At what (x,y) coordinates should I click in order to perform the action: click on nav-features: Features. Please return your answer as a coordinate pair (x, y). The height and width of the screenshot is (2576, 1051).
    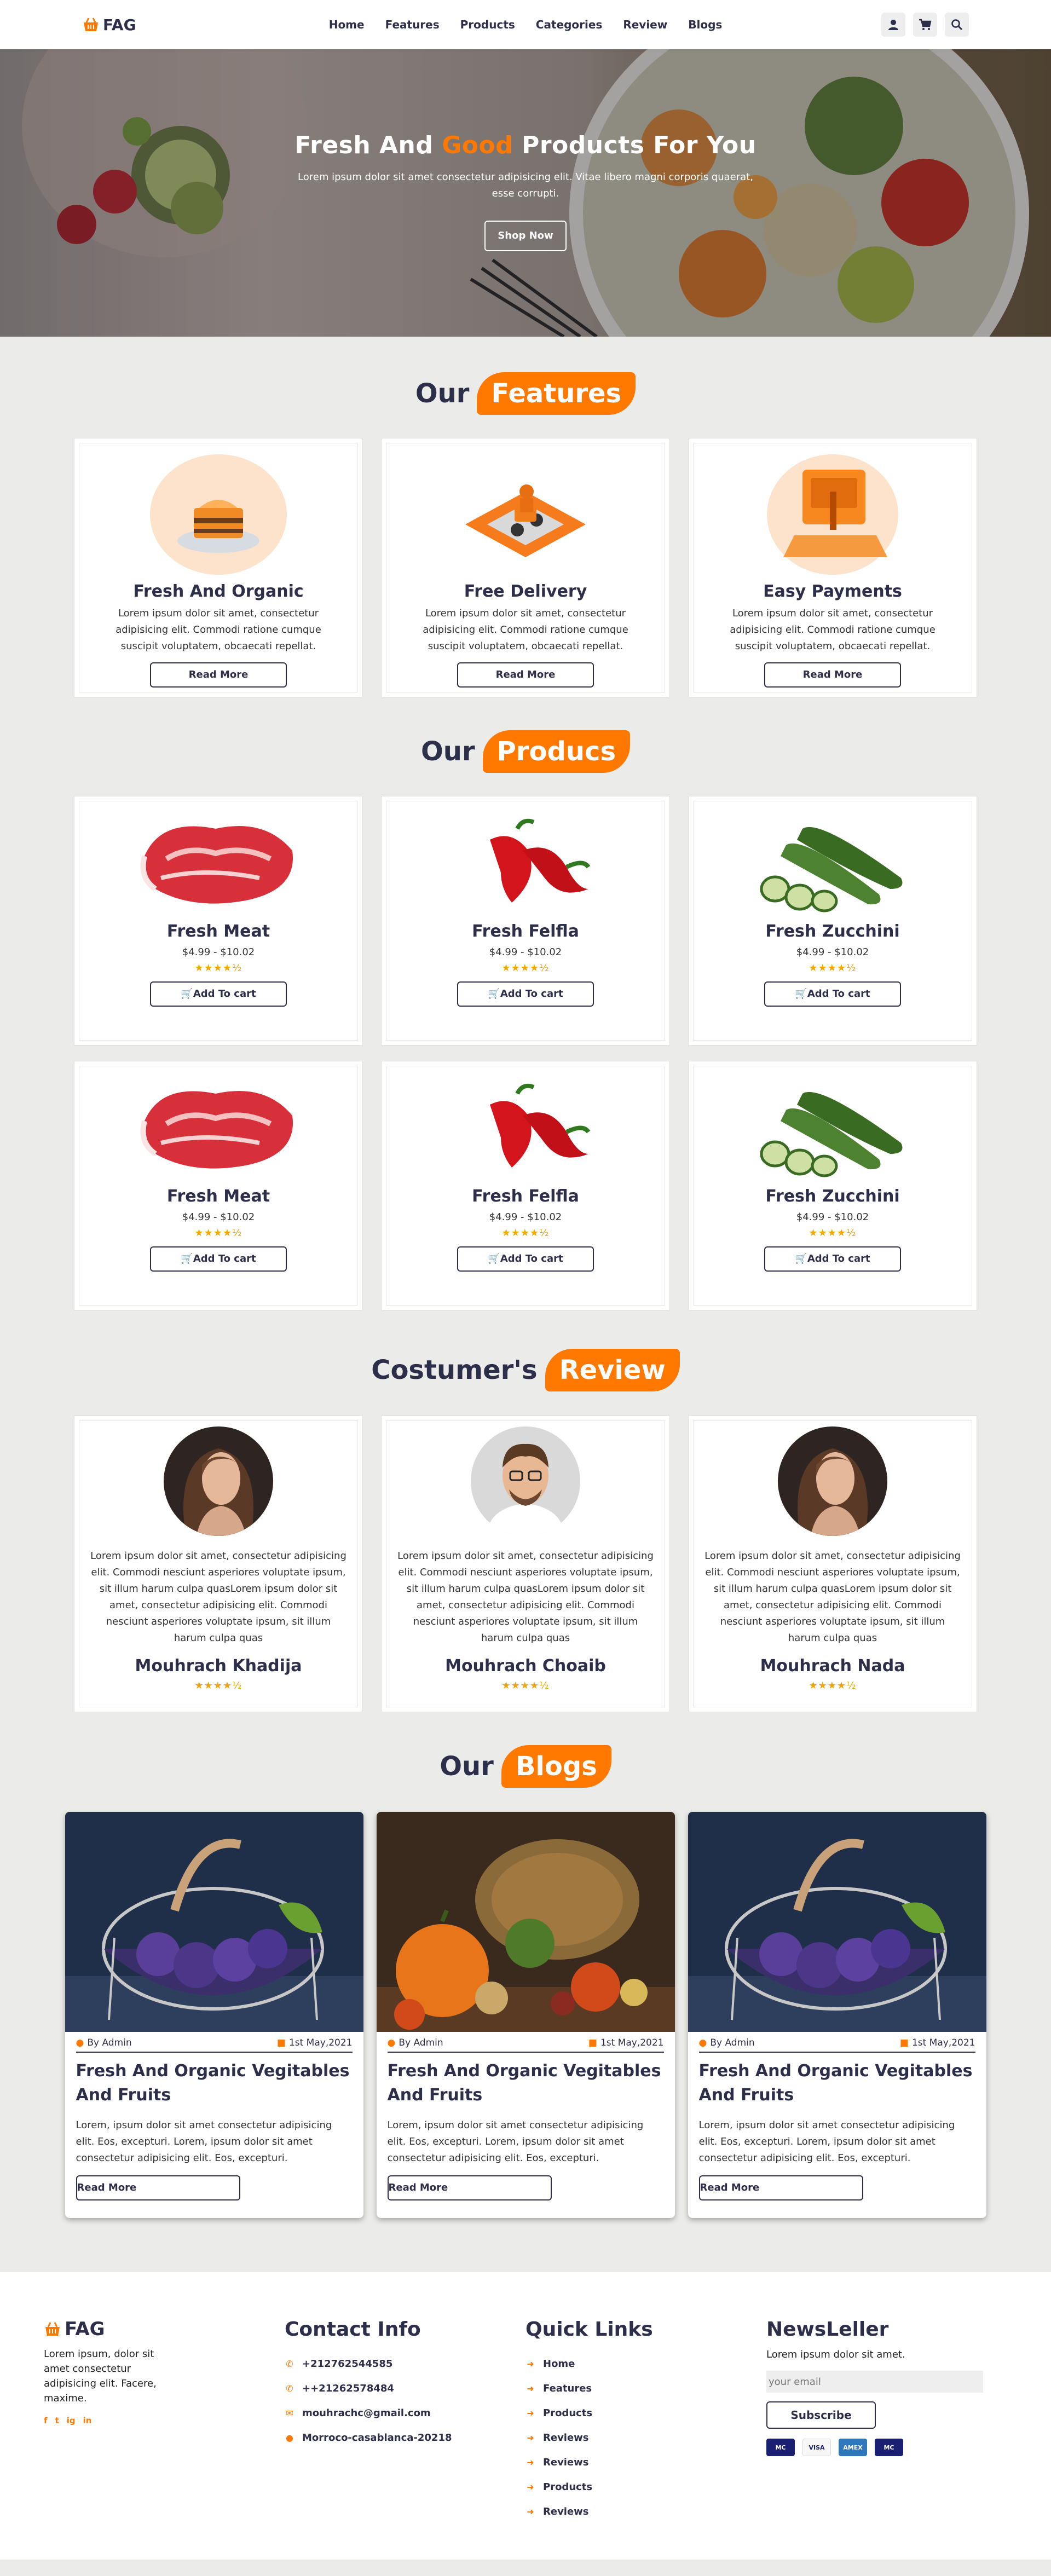
    Looking at the image, I should click on (412, 25).